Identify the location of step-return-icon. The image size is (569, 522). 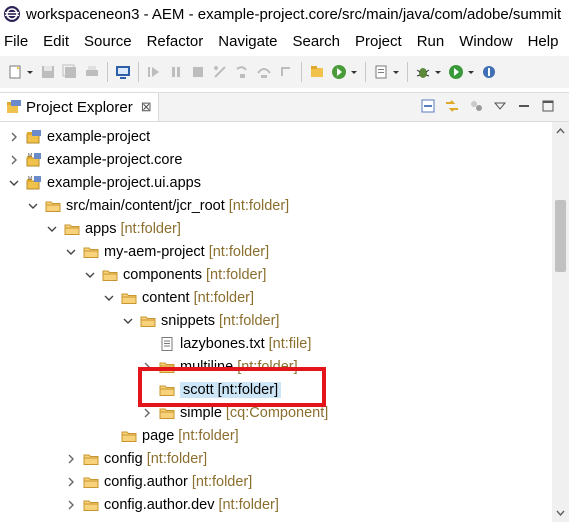
(286, 72).